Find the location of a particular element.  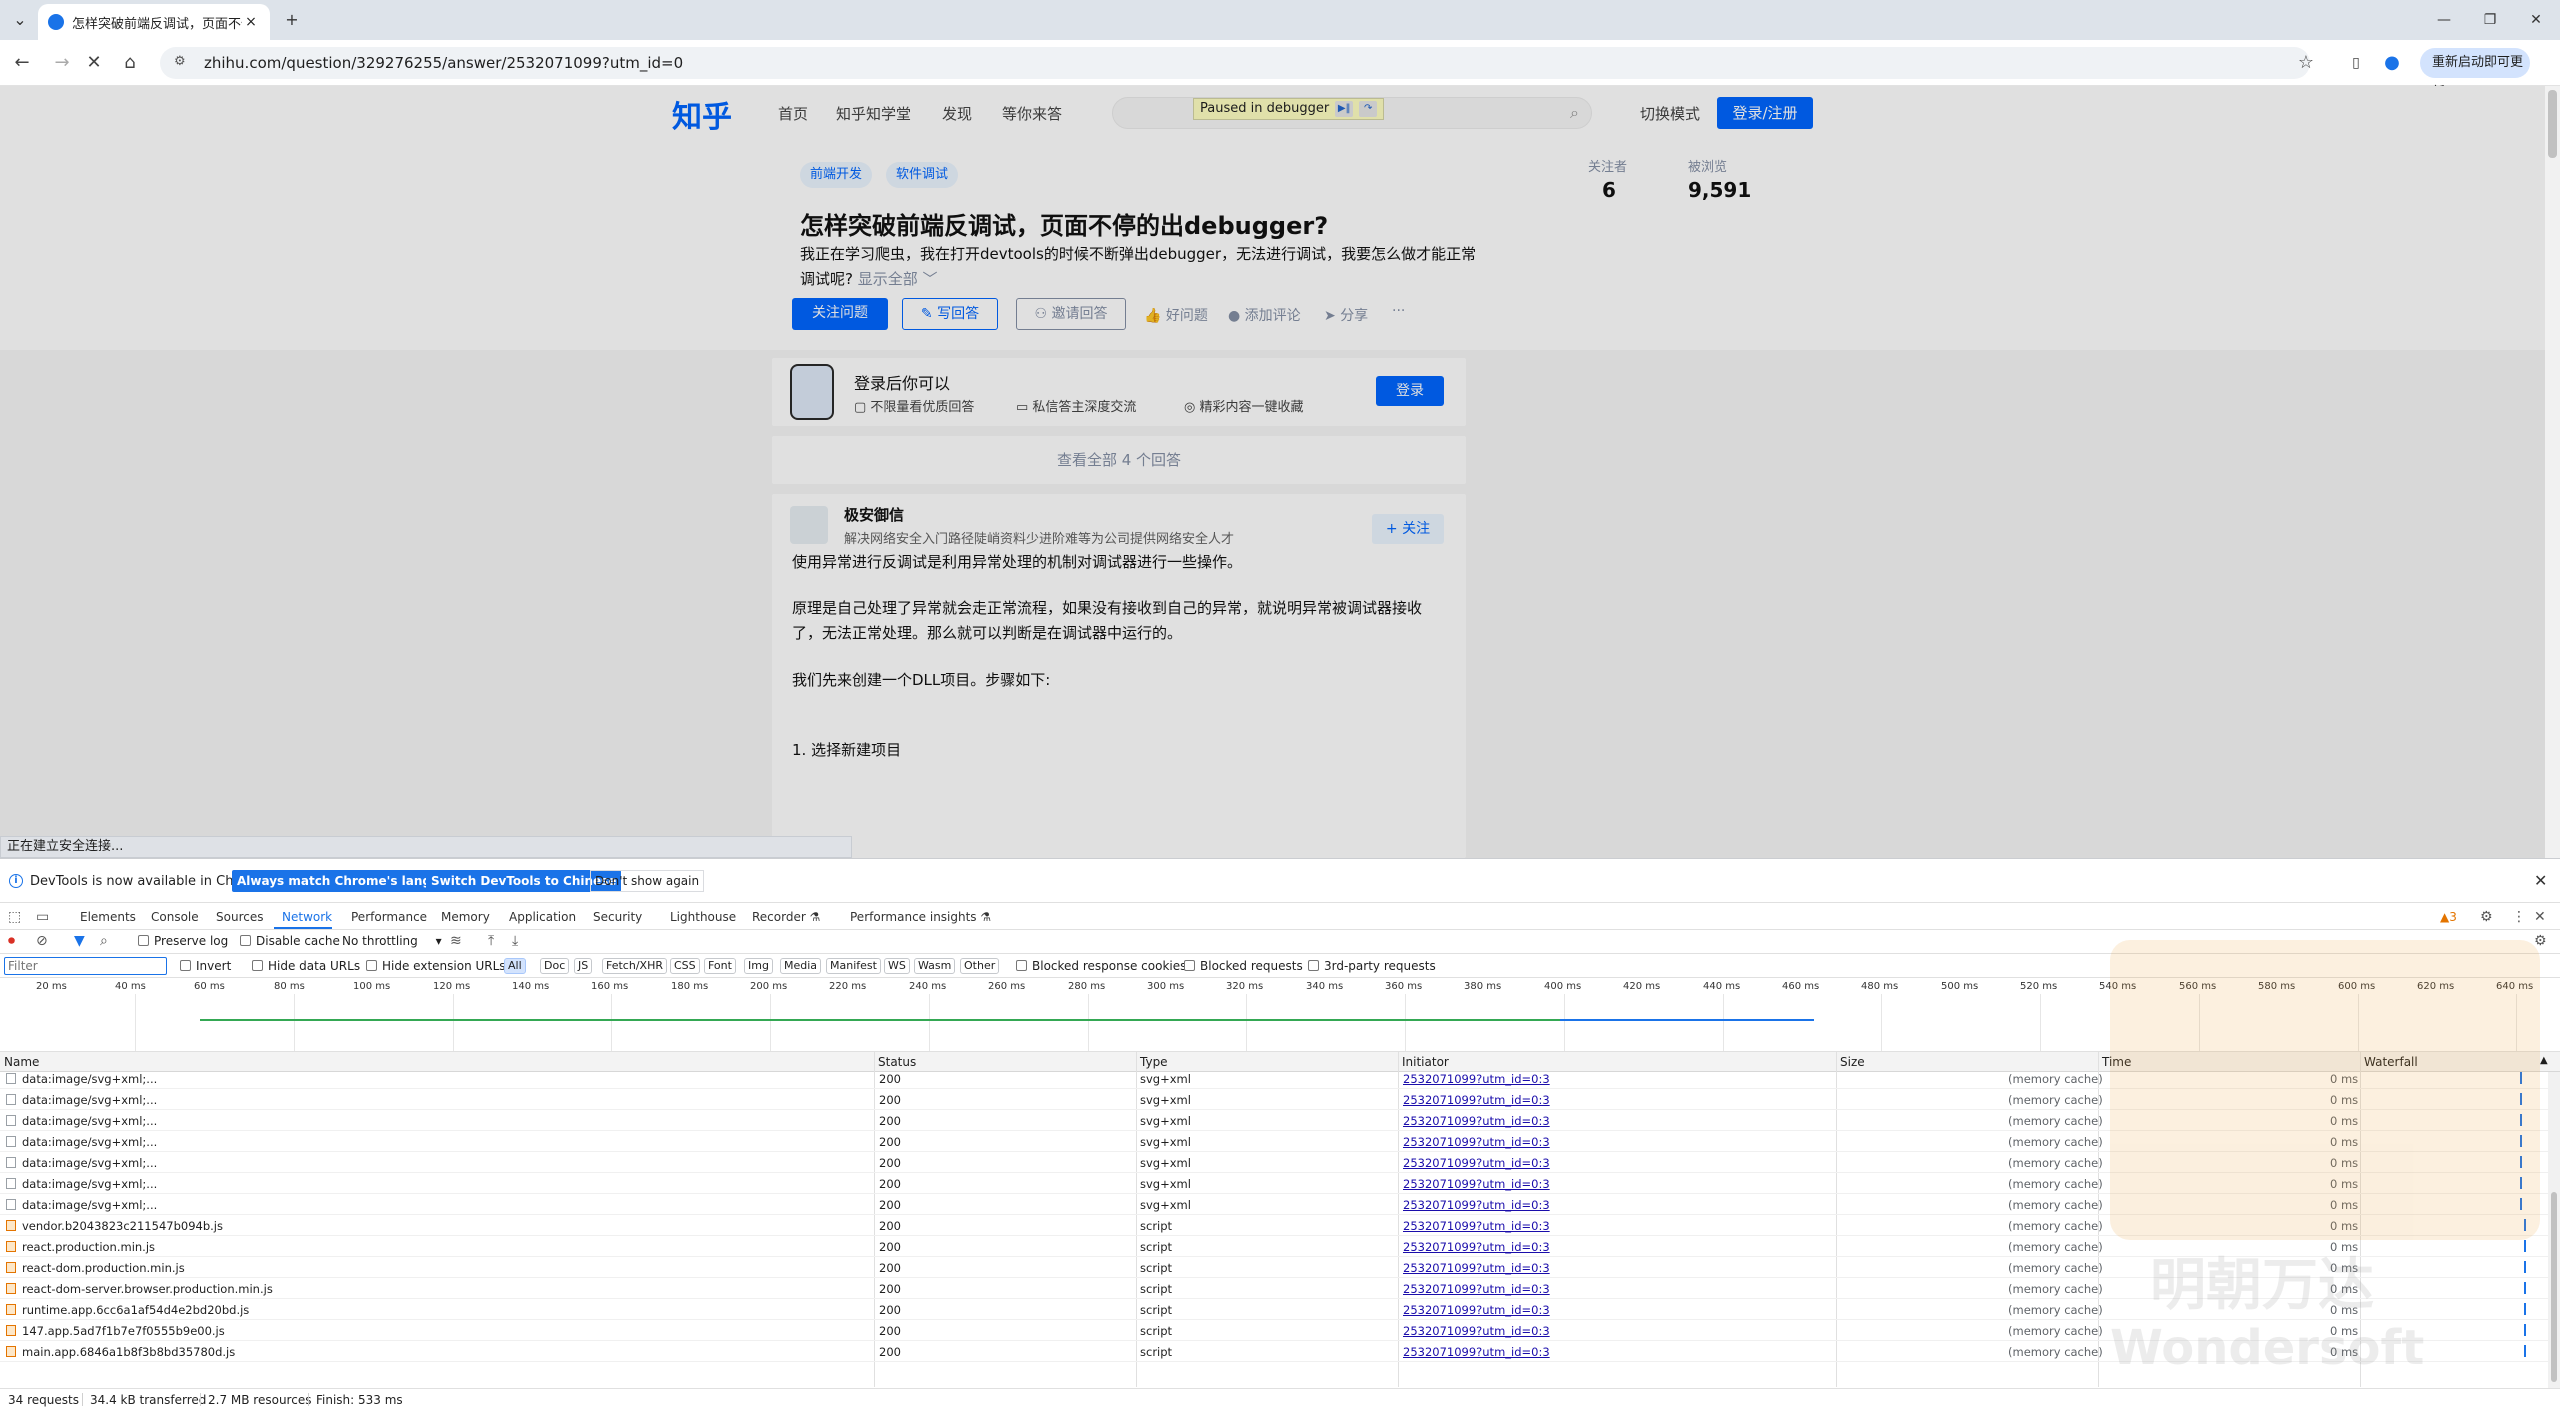

new-tab-button: + is located at coordinates (292, 20).